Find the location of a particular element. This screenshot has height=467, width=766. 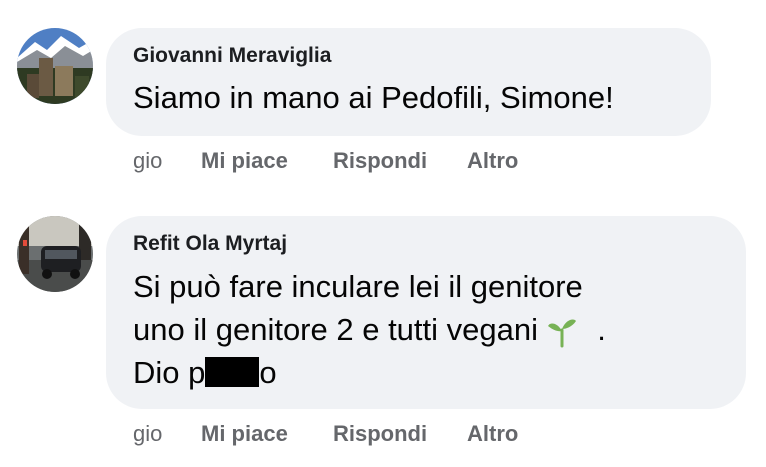

car-street-photo-icon is located at coordinates (55, 254).